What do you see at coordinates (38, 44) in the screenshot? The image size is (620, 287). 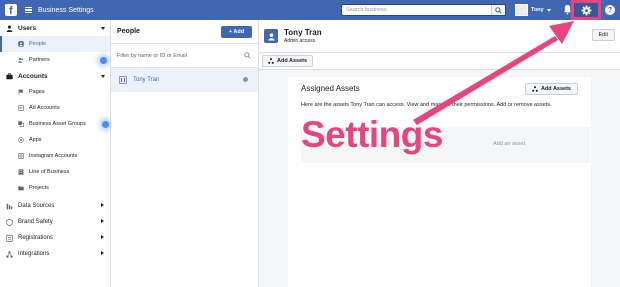 I see `sidebar-item-label: People` at bounding box center [38, 44].